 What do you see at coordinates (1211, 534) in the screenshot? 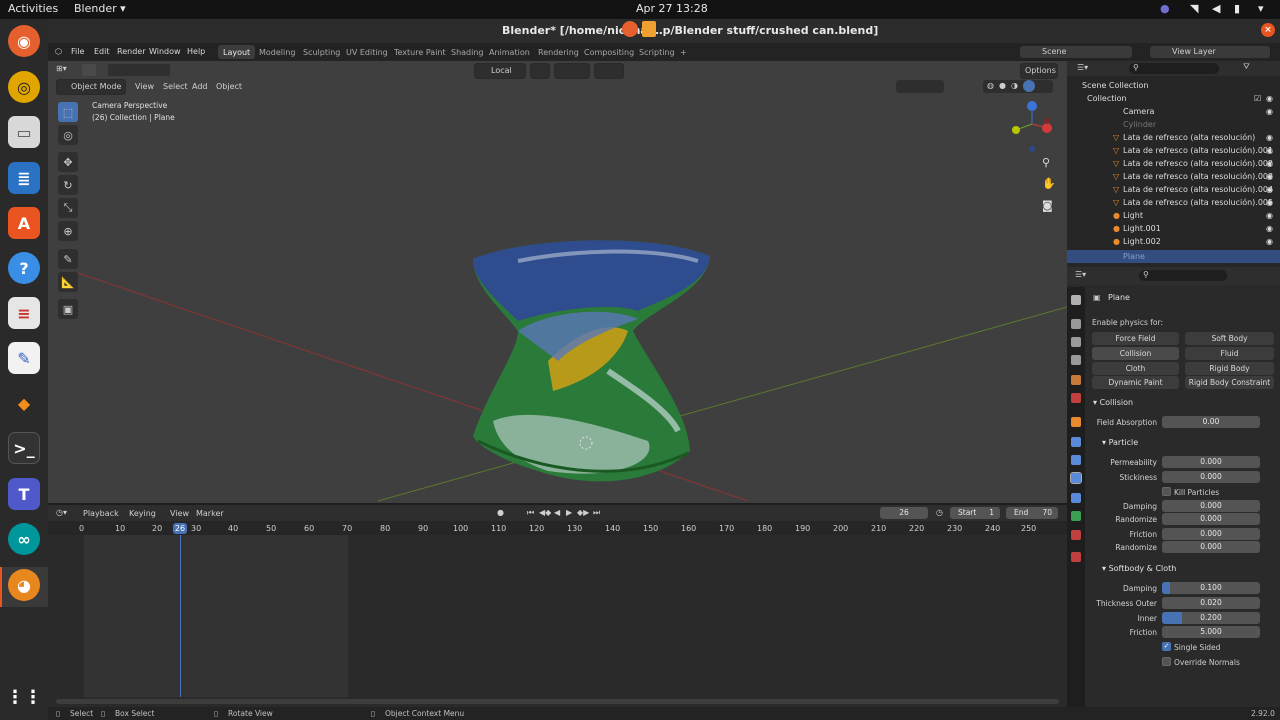
I see `friction-input: 0.000` at bounding box center [1211, 534].